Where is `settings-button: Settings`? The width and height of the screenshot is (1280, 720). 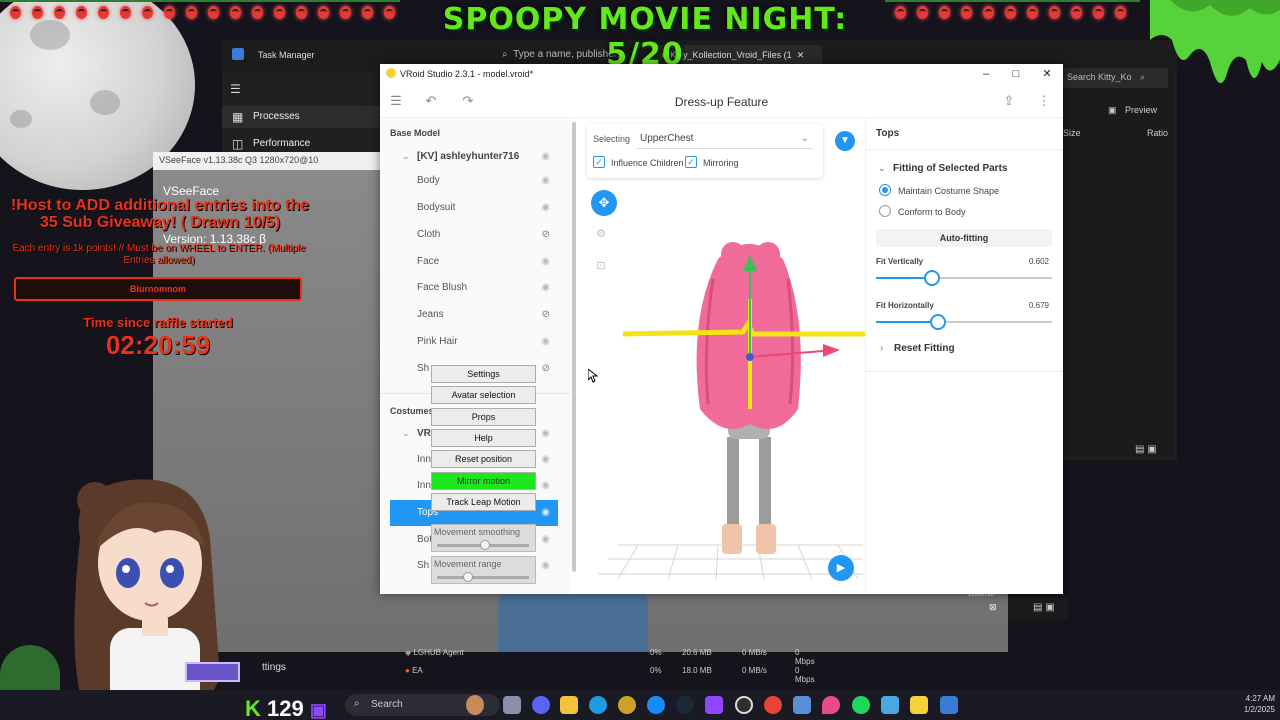 settings-button: Settings is located at coordinates (483, 374).